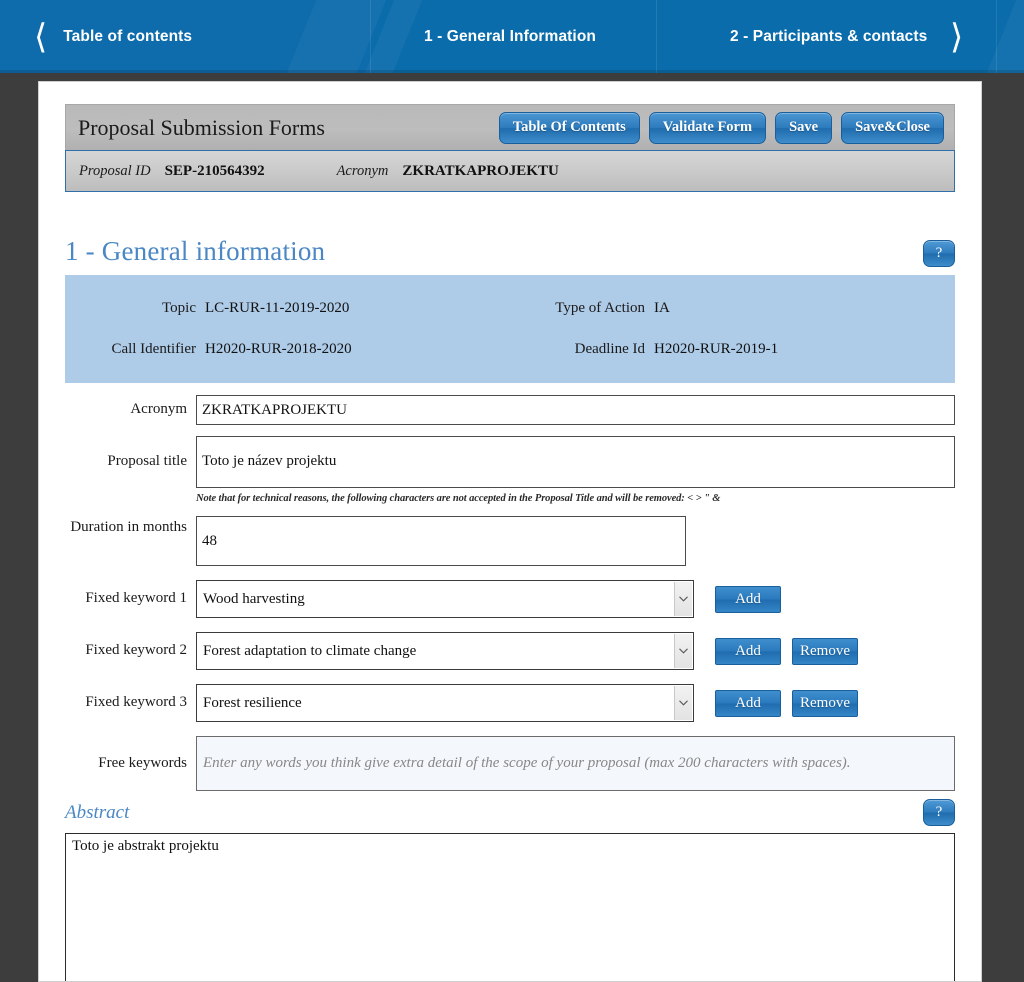 The width and height of the screenshot is (1024, 982). I want to click on topic-value: LC-RUR-11-2019-2020, so click(277, 308).